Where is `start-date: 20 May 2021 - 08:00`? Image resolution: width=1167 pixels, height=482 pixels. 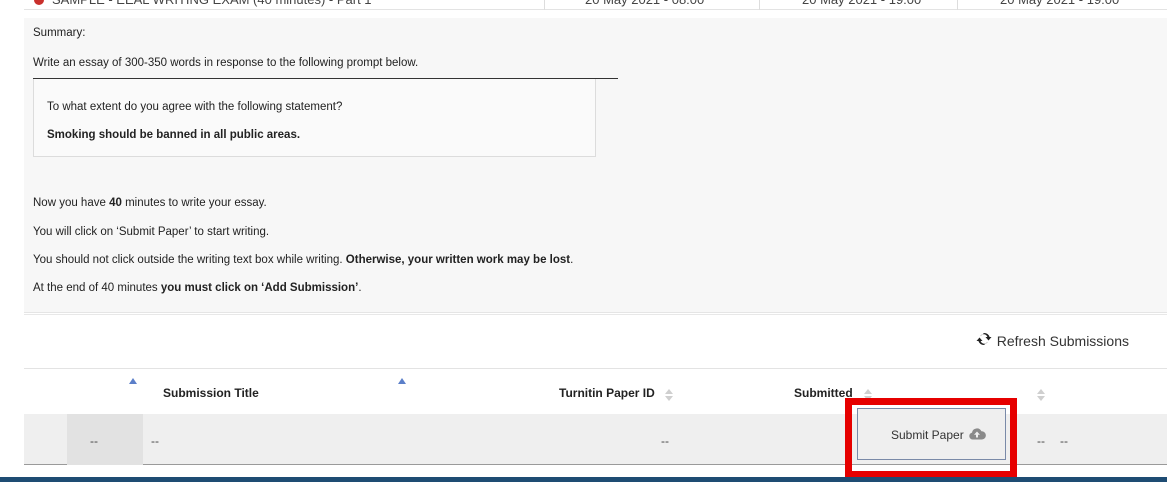
start-date: 20 May 2021 - 08:00 is located at coordinates (644, 5).